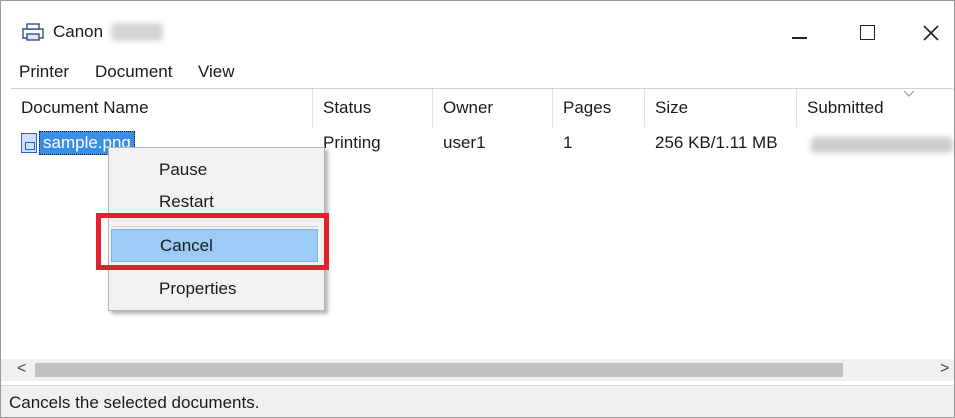 The width and height of the screenshot is (955, 418). I want to click on scroll-right-arrow-icon, so click(945, 370).